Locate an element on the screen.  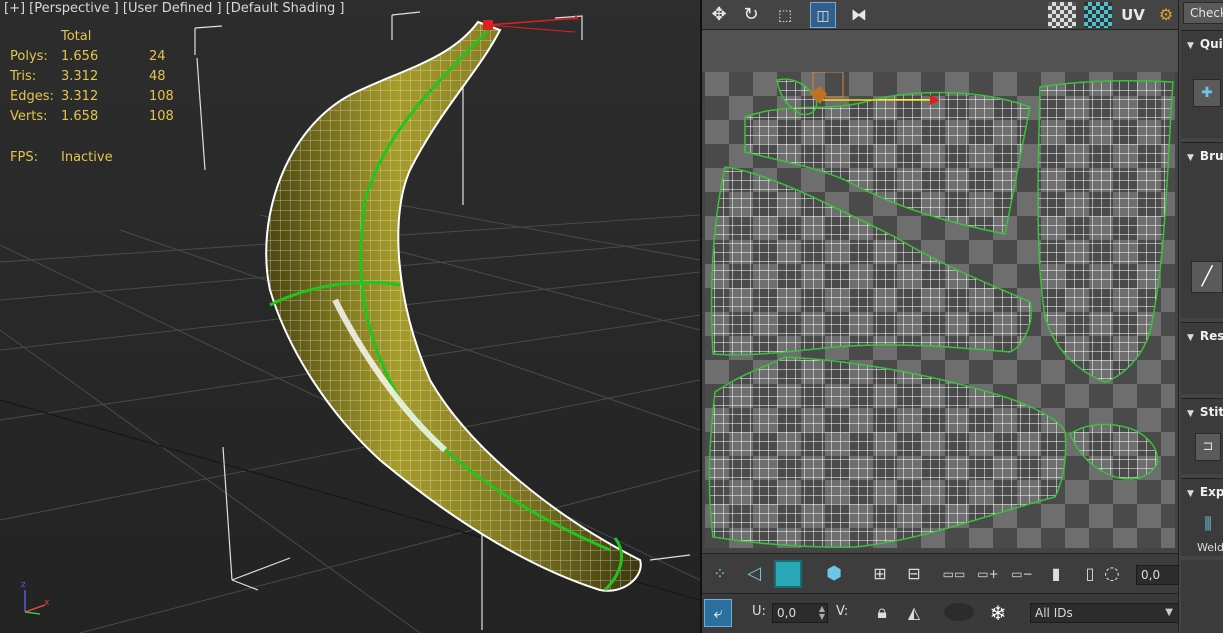
weld-label: Weld is located at coordinates (1210, 547).